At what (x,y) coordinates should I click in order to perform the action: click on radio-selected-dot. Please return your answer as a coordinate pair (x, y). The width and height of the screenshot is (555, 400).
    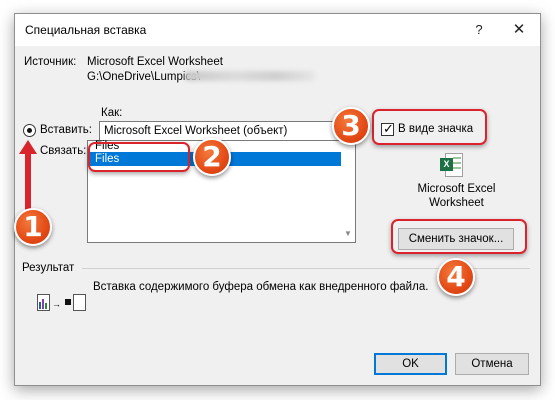
    Looking at the image, I should click on (29, 130).